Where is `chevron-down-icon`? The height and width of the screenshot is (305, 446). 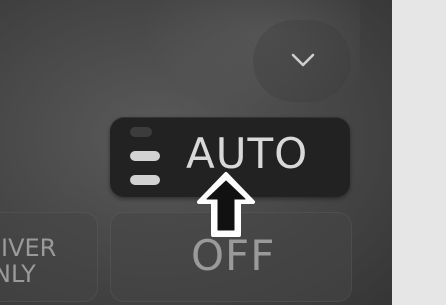 chevron-down-icon is located at coordinates (303, 60).